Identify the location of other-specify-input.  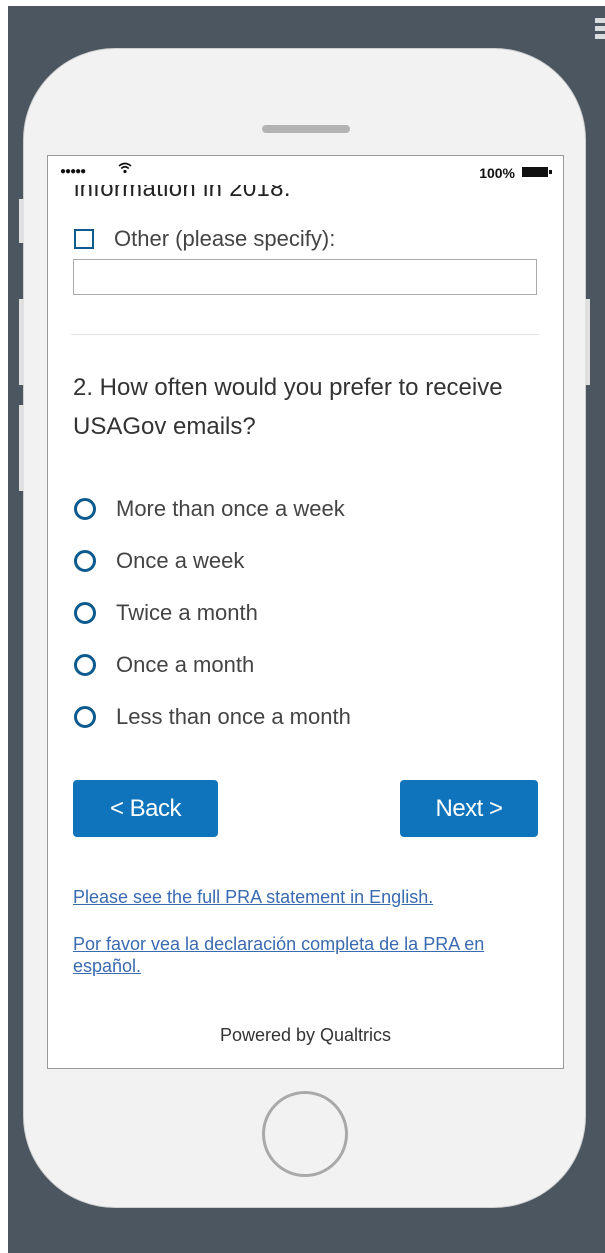
(305, 277).